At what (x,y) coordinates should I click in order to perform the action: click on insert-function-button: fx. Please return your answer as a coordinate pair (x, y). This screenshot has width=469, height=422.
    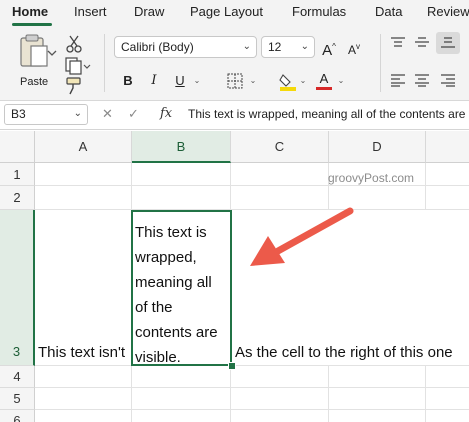
    Looking at the image, I should click on (166, 113).